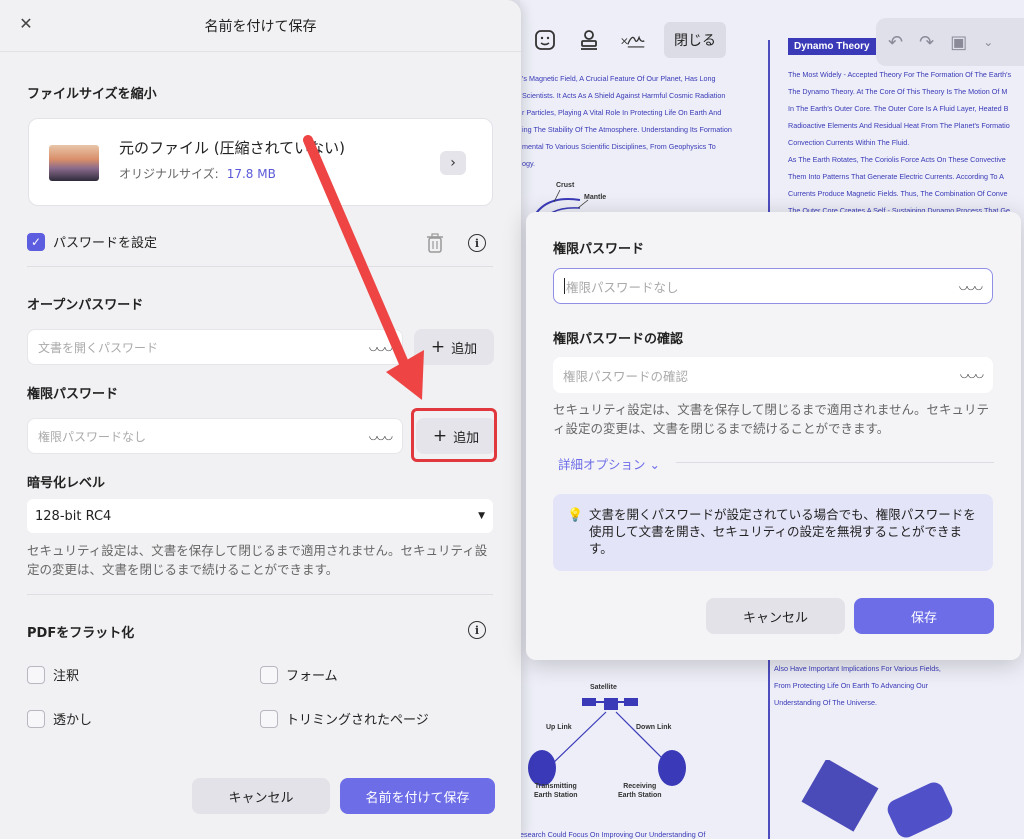 This screenshot has width=1024, height=839. I want to click on document-toolbar: × 閉じる, so click(629, 40).